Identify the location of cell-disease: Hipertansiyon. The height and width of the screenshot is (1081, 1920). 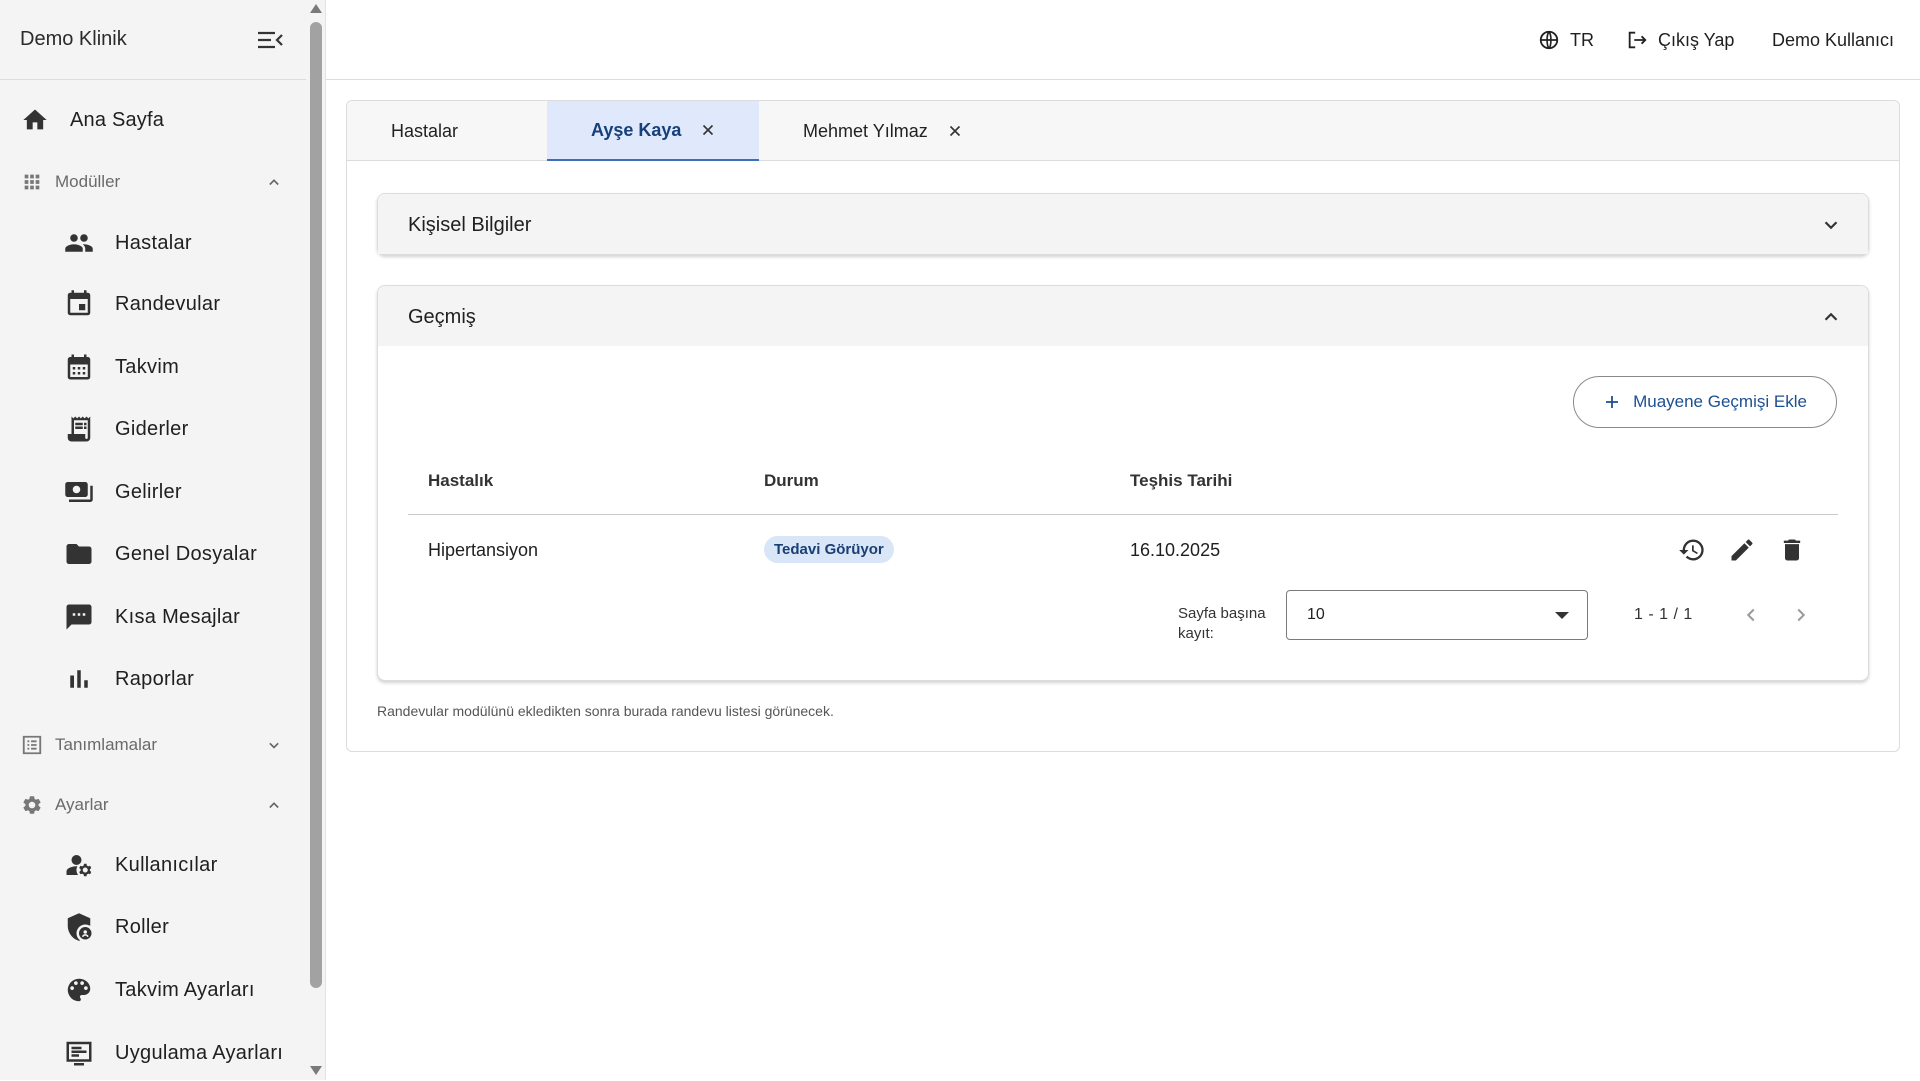
(483, 550).